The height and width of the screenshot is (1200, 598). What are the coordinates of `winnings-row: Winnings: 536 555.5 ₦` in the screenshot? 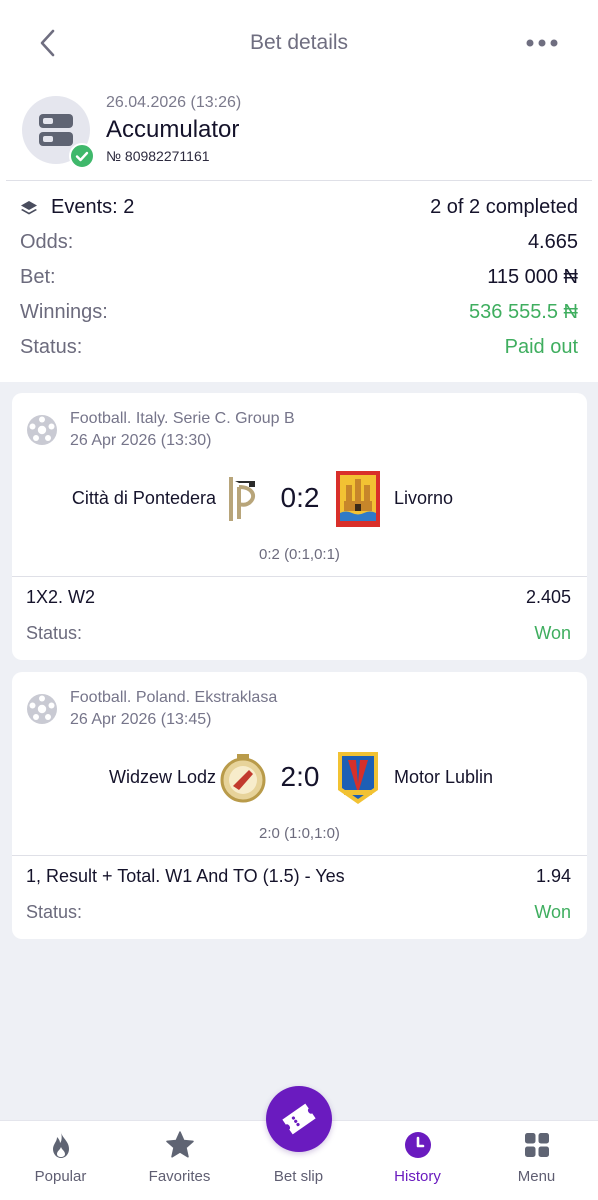 It's located at (299, 315).